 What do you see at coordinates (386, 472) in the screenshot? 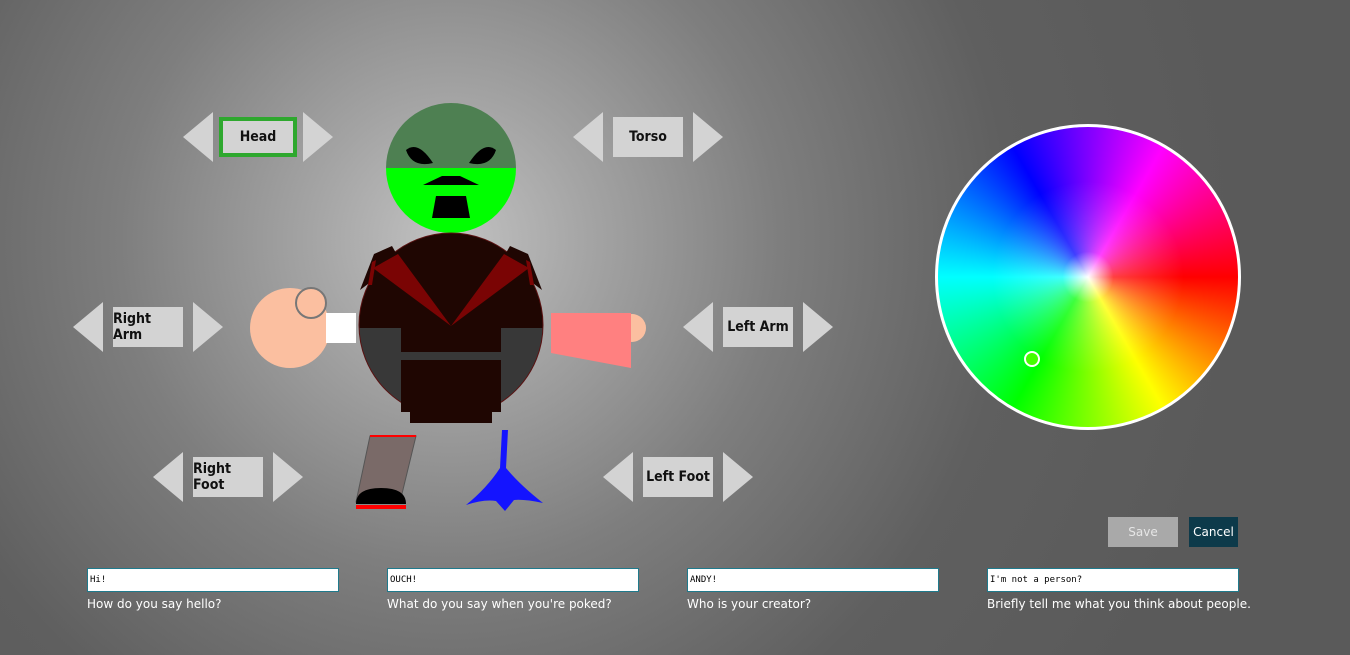
I see `character-right-foot` at bounding box center [386, 472].